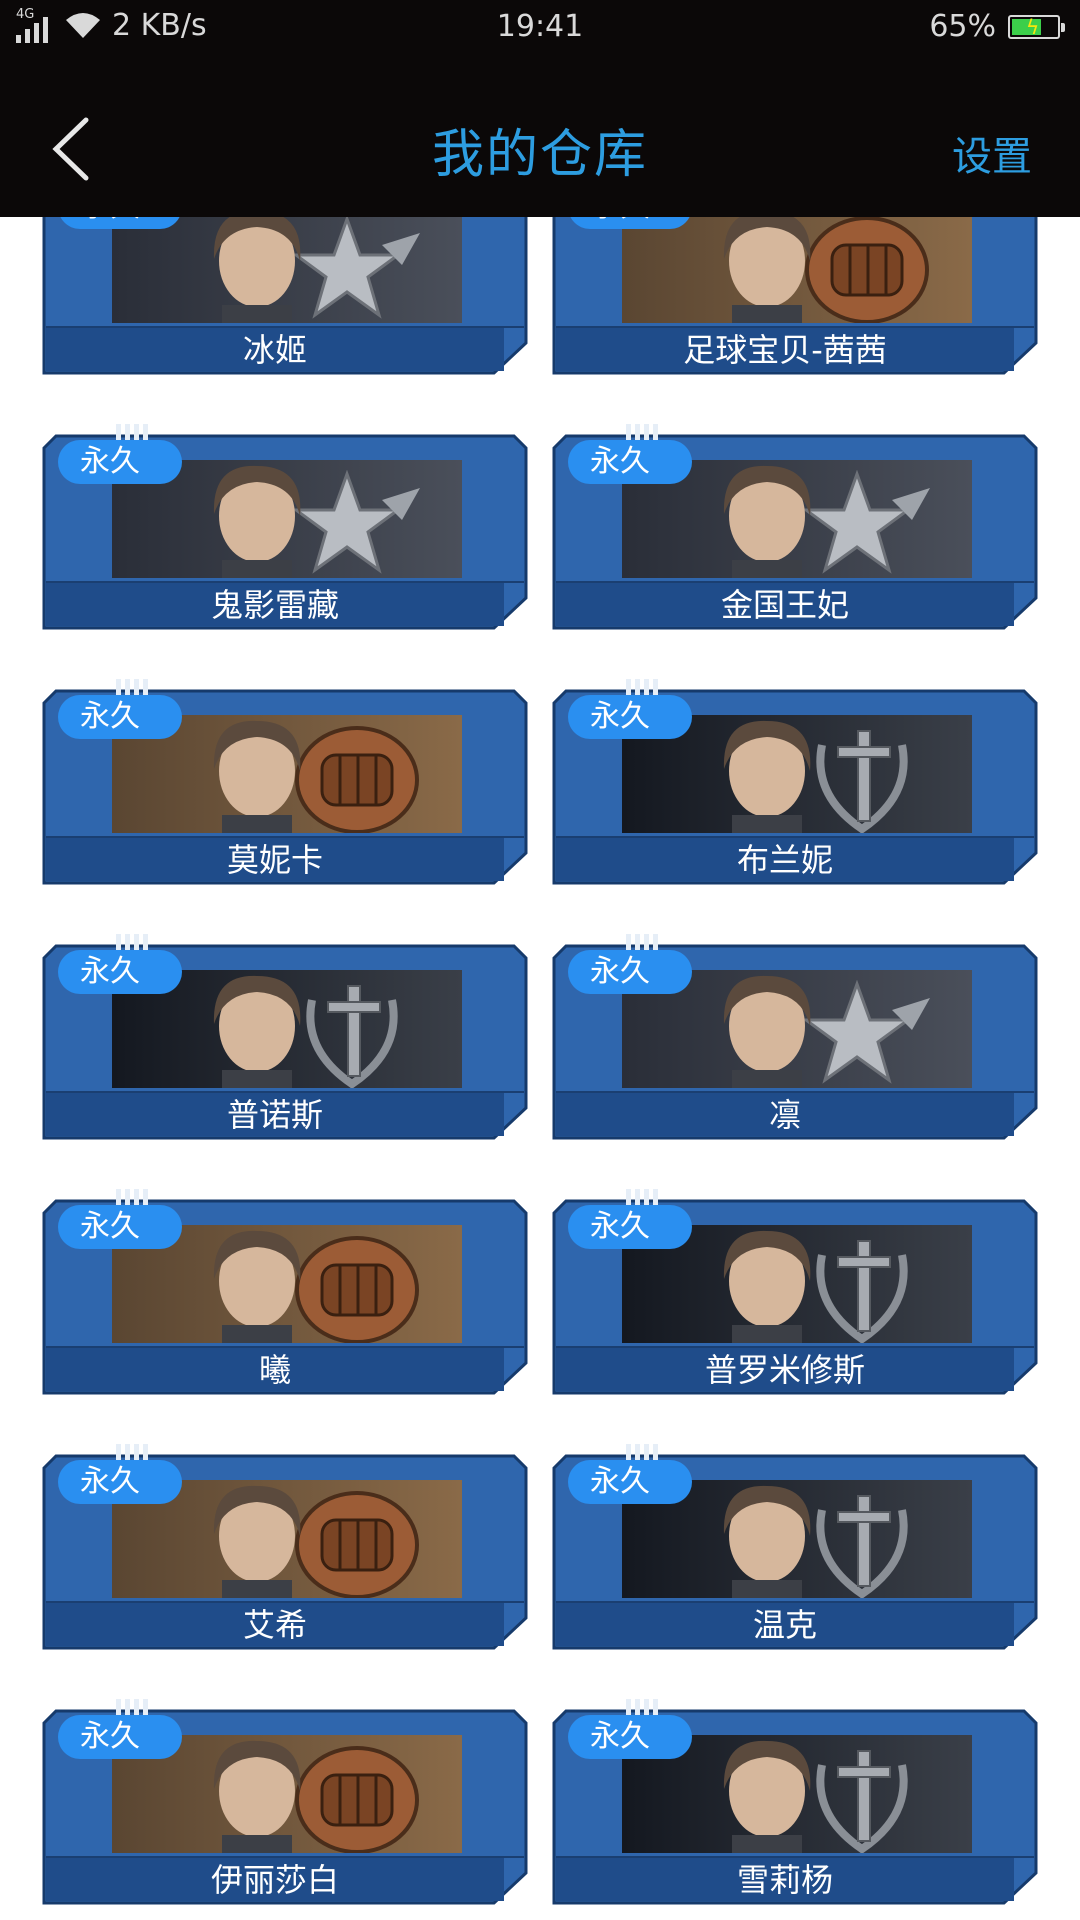 This screenshot has height=1920, width=1080. I want to click on character-card: 永久普诺斯, so click(285, 1037).